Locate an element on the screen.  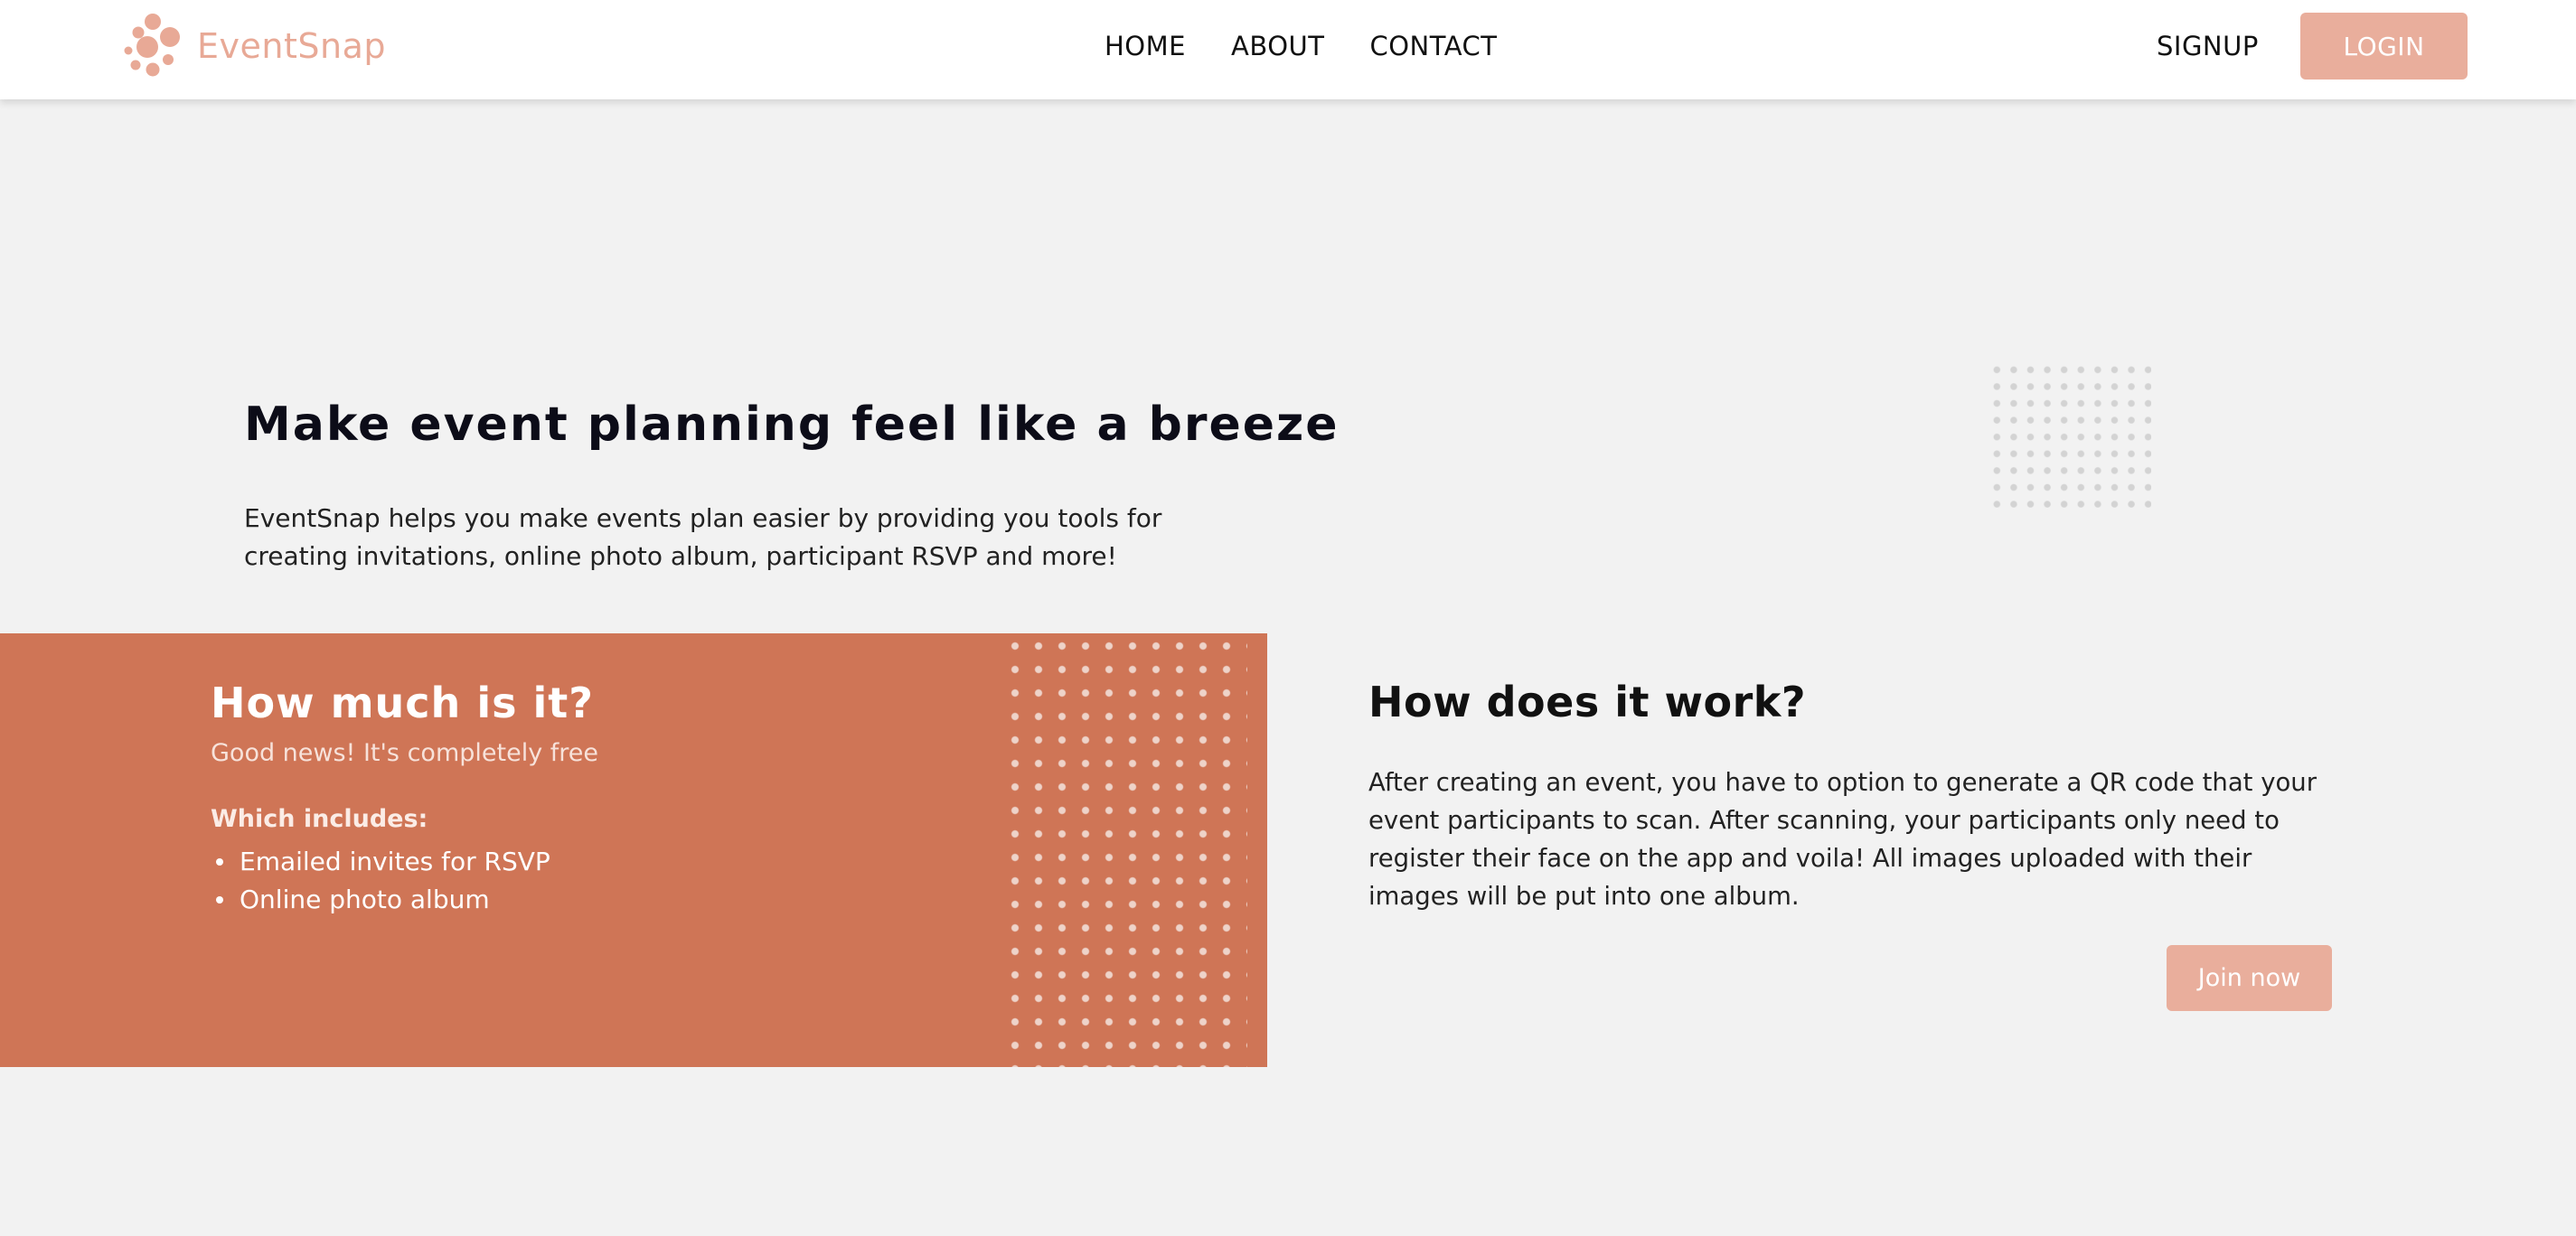
list-item: Online photo album is located at coordinates (380, 900).